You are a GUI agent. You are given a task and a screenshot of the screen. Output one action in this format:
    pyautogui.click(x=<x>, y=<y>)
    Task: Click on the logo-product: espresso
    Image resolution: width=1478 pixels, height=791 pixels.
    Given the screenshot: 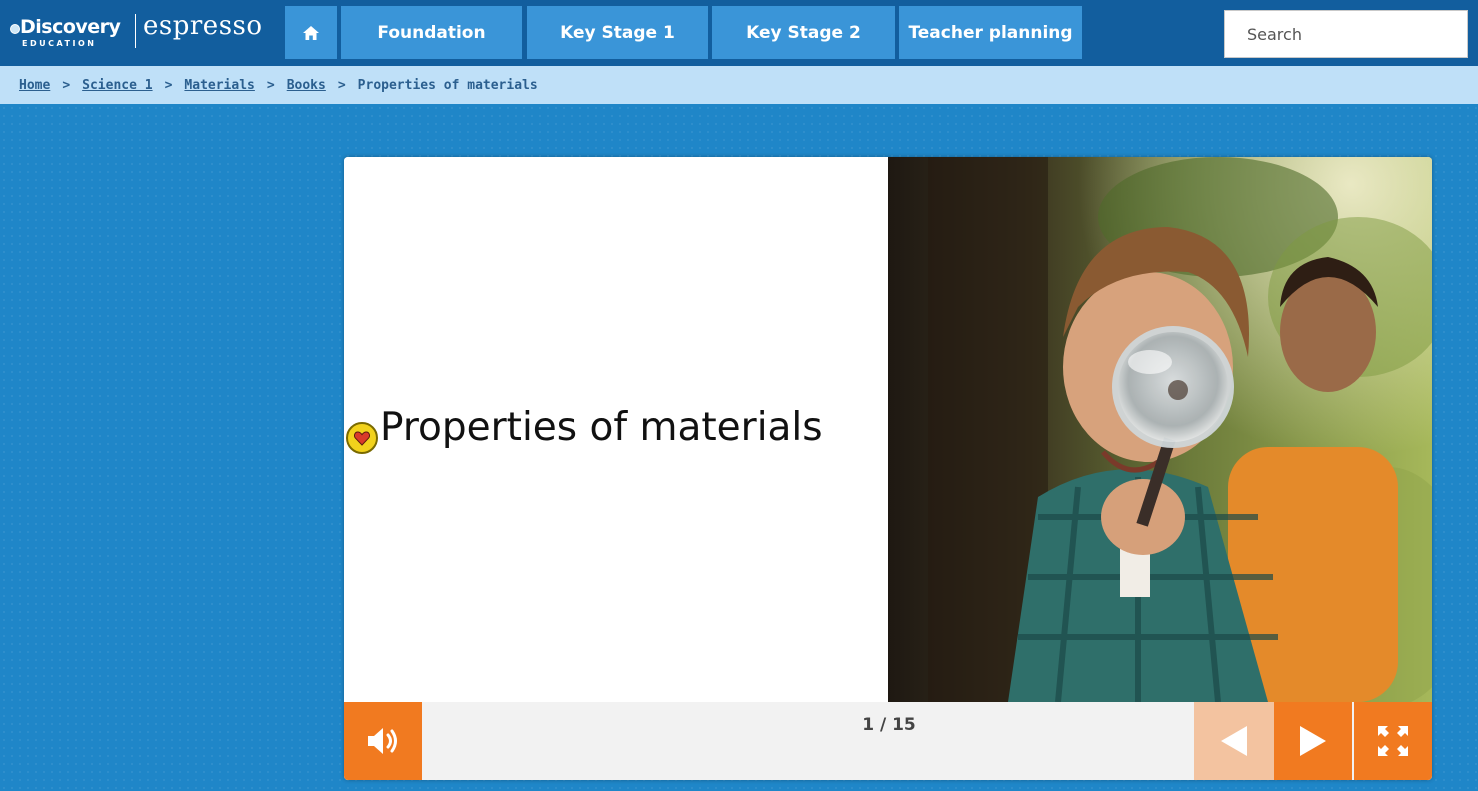 What is the action you would take?
    pyautogui.click(x=203, y=26)
    